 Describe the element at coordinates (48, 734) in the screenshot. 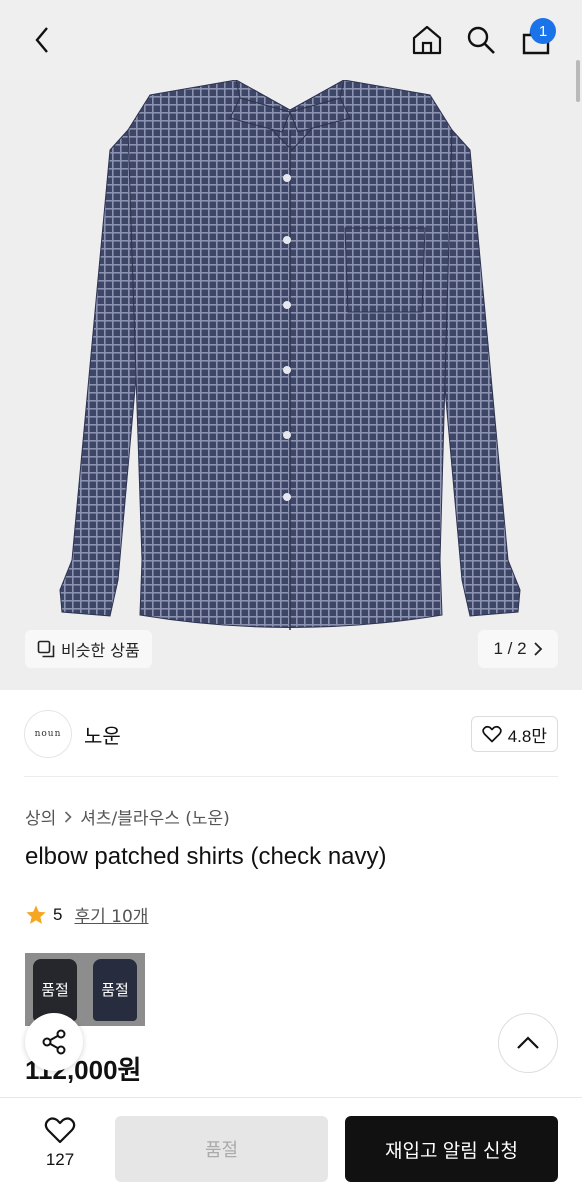

I see `brand-logo: noun` at that location.